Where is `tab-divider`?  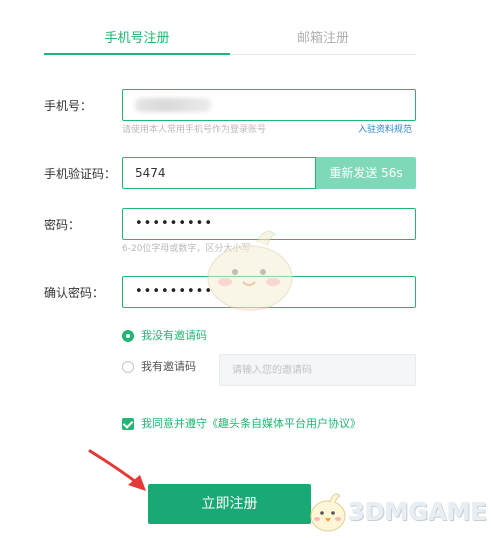 tab-divider is located at coordinates (323, 54).